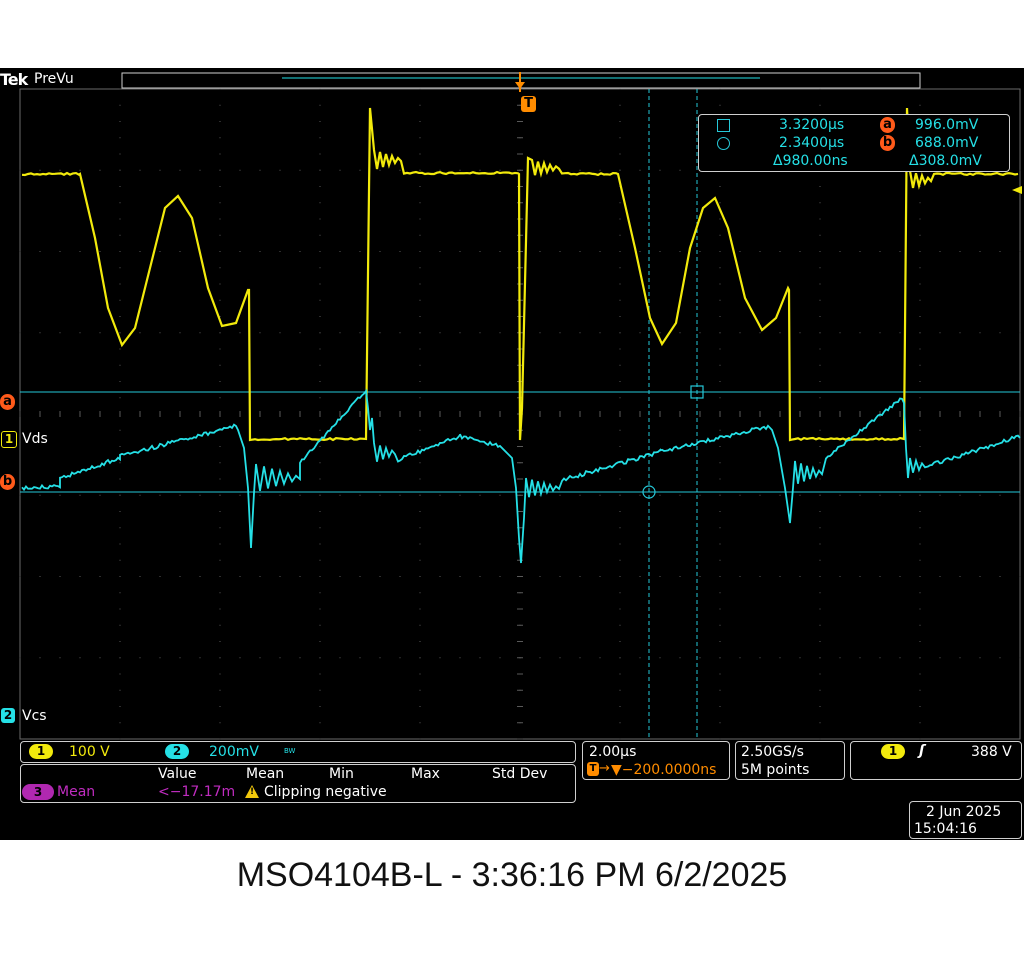  Describe the element at coordinates (38, 792) in the screenshot. I see `math-badge: 3` at that location.